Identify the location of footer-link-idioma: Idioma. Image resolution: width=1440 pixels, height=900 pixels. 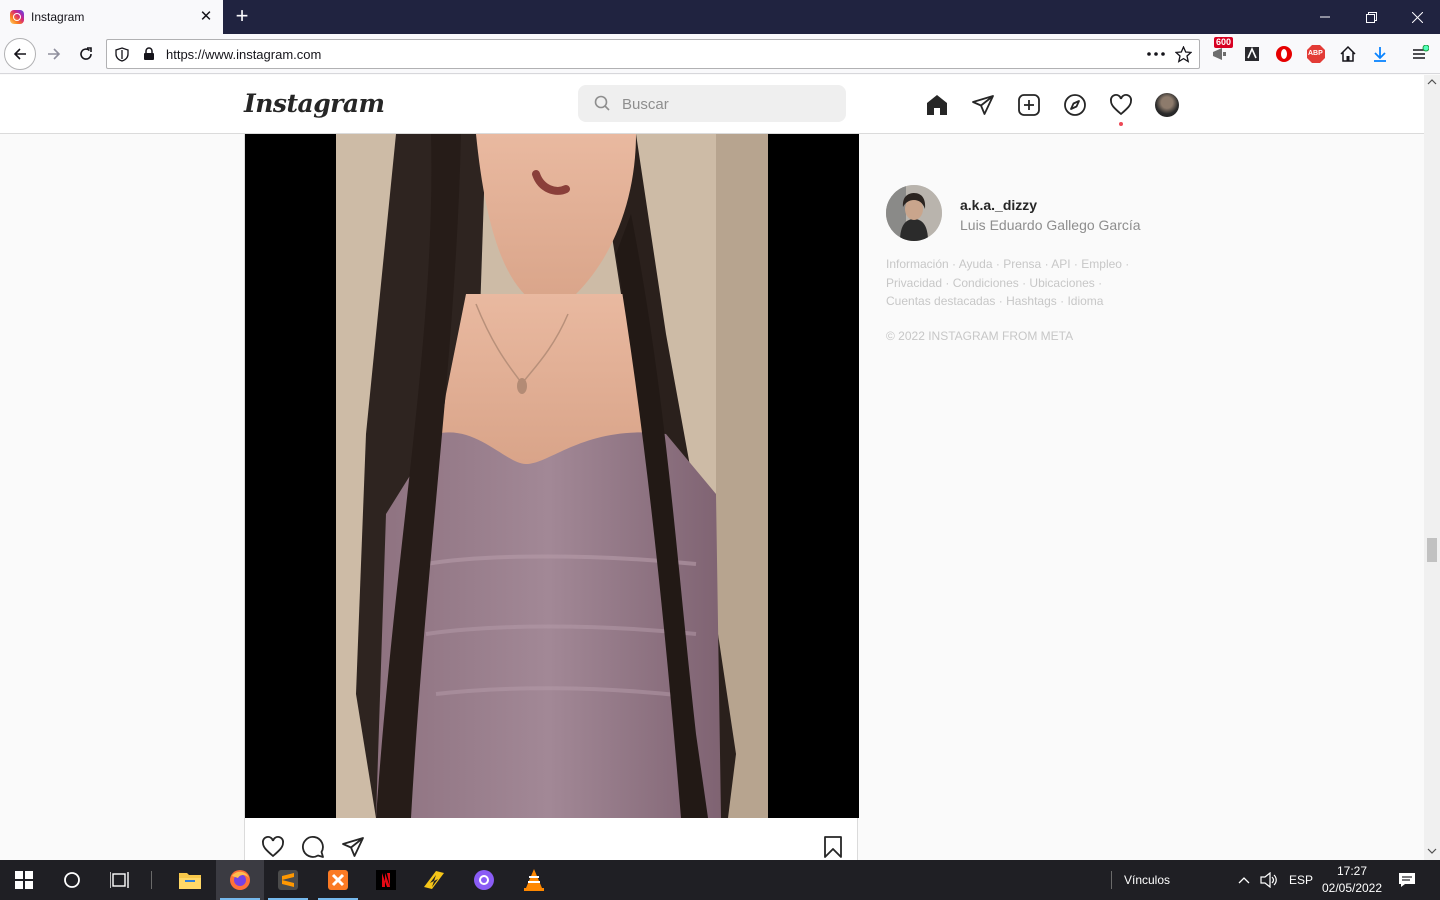
(1085, 301).